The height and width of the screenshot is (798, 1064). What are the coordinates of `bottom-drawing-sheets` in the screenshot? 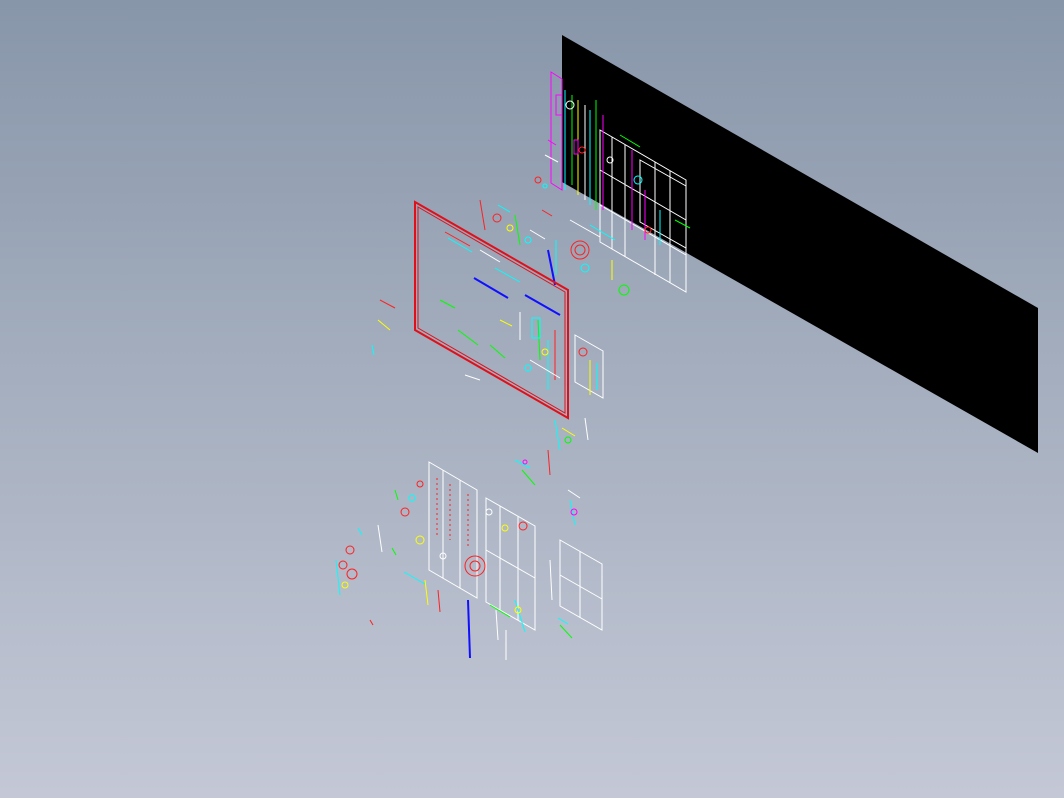 It's located at (469, 560).